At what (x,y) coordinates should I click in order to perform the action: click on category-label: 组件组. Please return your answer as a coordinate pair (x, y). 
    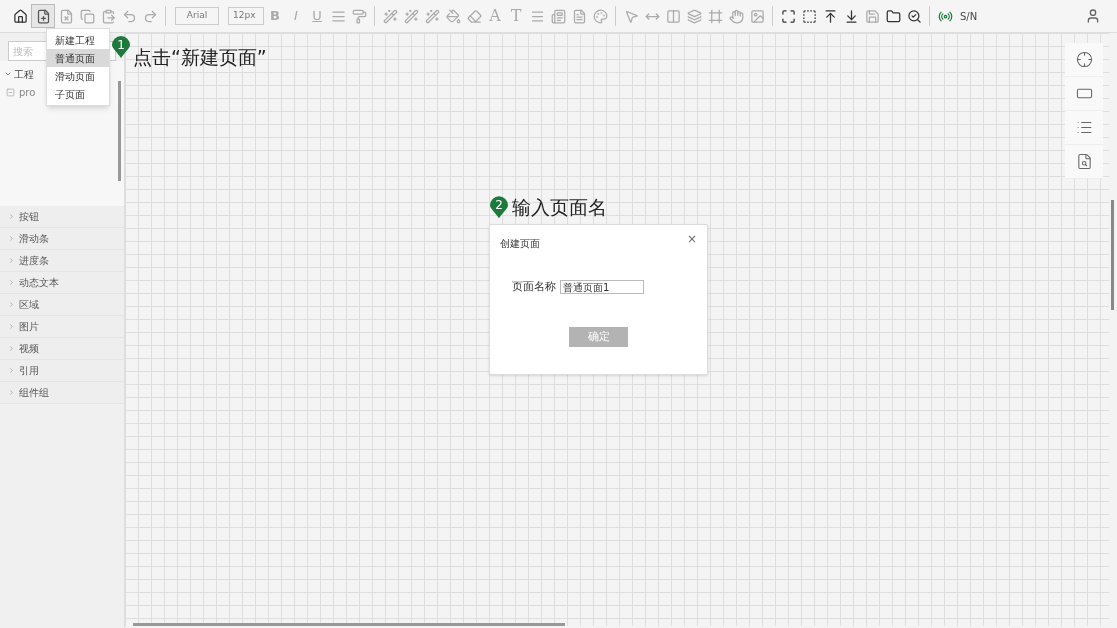
    Looking at the image, I should click on (34, 393).